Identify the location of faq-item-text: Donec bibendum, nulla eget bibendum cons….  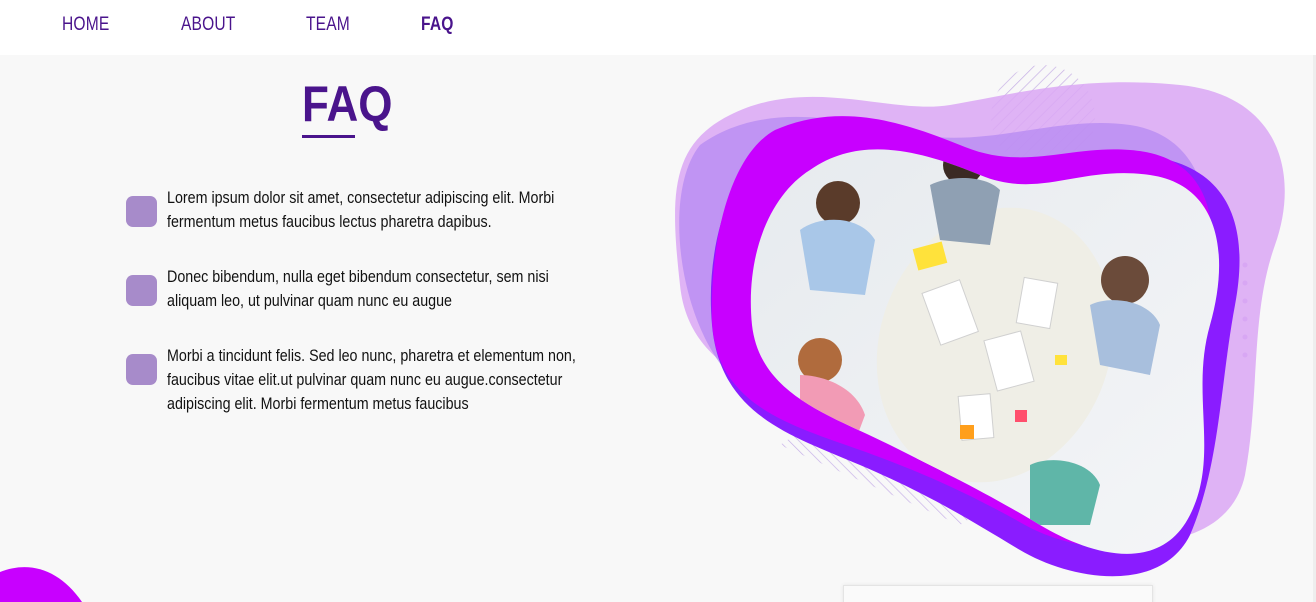
(358, 288).